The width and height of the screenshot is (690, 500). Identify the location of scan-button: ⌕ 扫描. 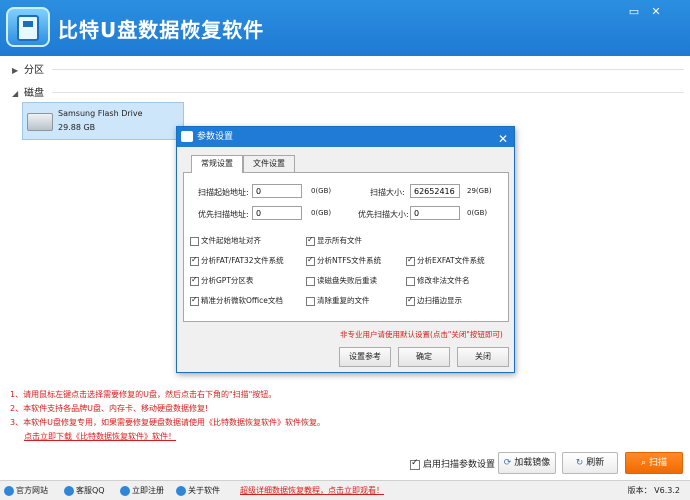
(654, 463).